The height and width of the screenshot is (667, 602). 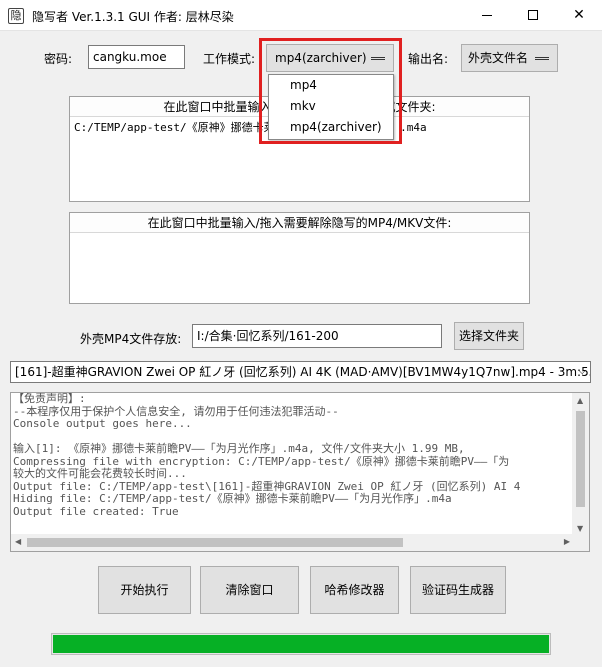 What do you see at coordinates (580, 400) in the screenshot?
I see `scroll-up-icon: ▲` at bounding box center [580, 400].